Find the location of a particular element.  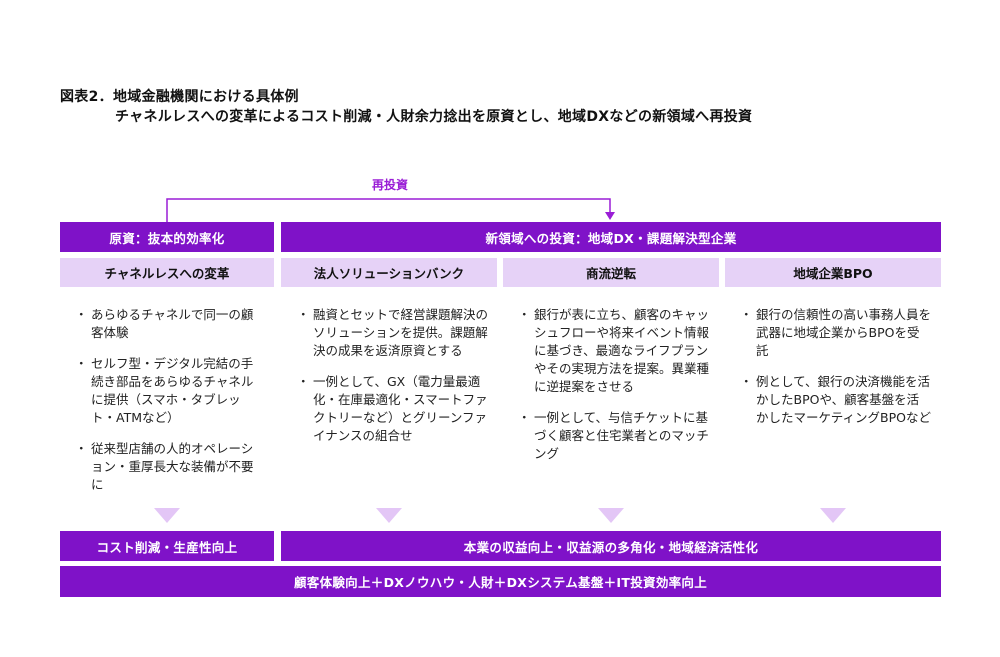

bullet-item: 銀行の信頼性の高い事務人員を武器に地域企業からBPOを受託 is located at coordinates (835, 333).